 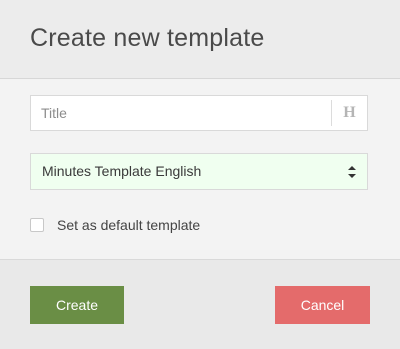 What do you see at coordinates (147, 38) in the screenshot?
I see `dialog-title: Create new template` at bounding box center [147, 38].